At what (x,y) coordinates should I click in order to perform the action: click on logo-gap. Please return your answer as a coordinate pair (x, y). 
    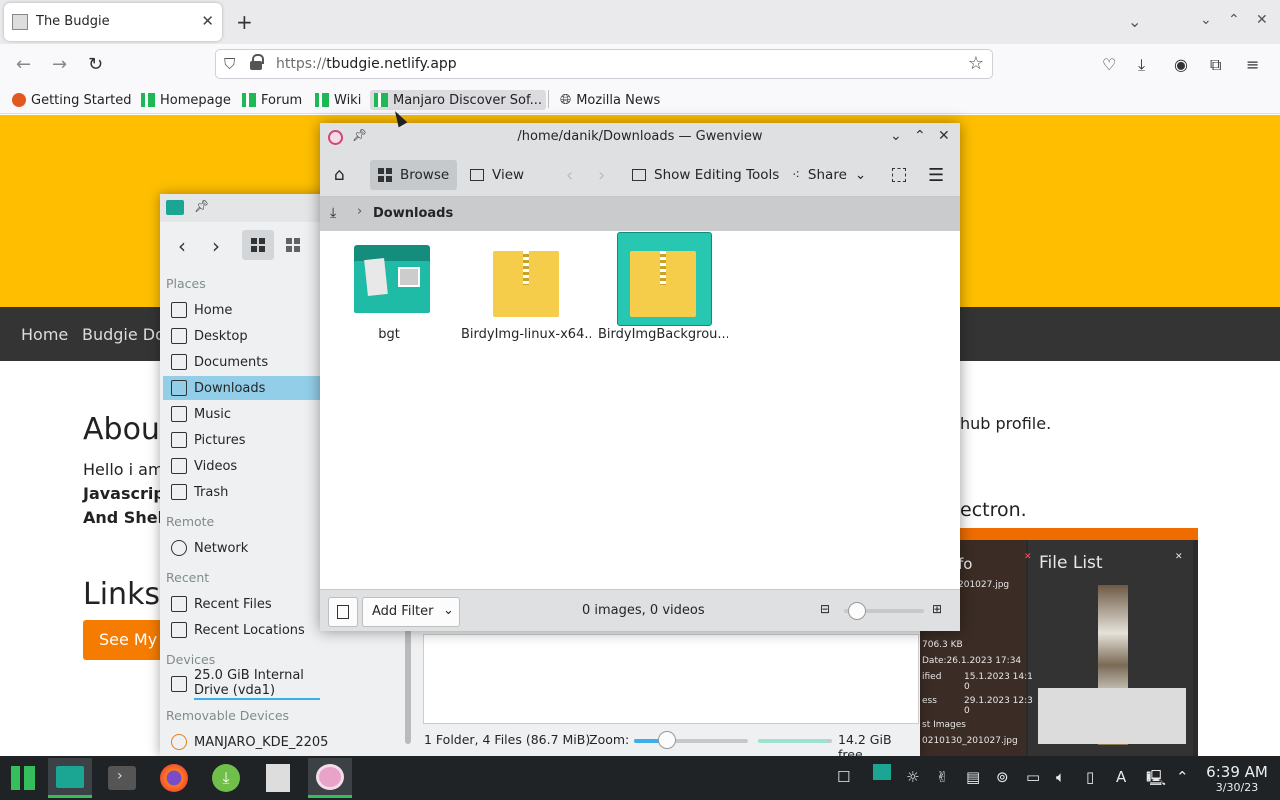
    Looking at the image, I should click on (22, 778).